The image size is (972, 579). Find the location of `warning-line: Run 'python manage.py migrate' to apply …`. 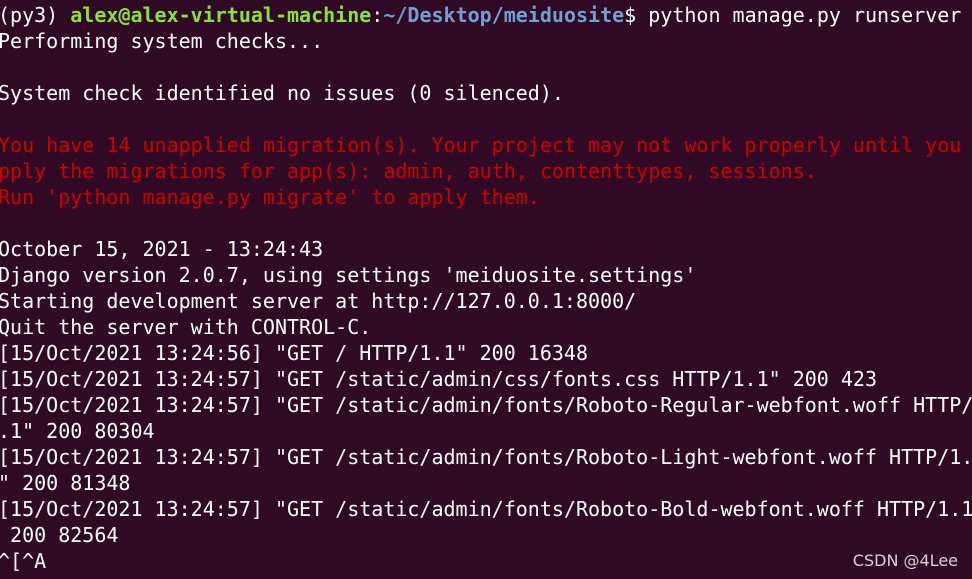

warning-line: Run 'python manage.py migrate' to apply … is located at coordinates (270, 197).